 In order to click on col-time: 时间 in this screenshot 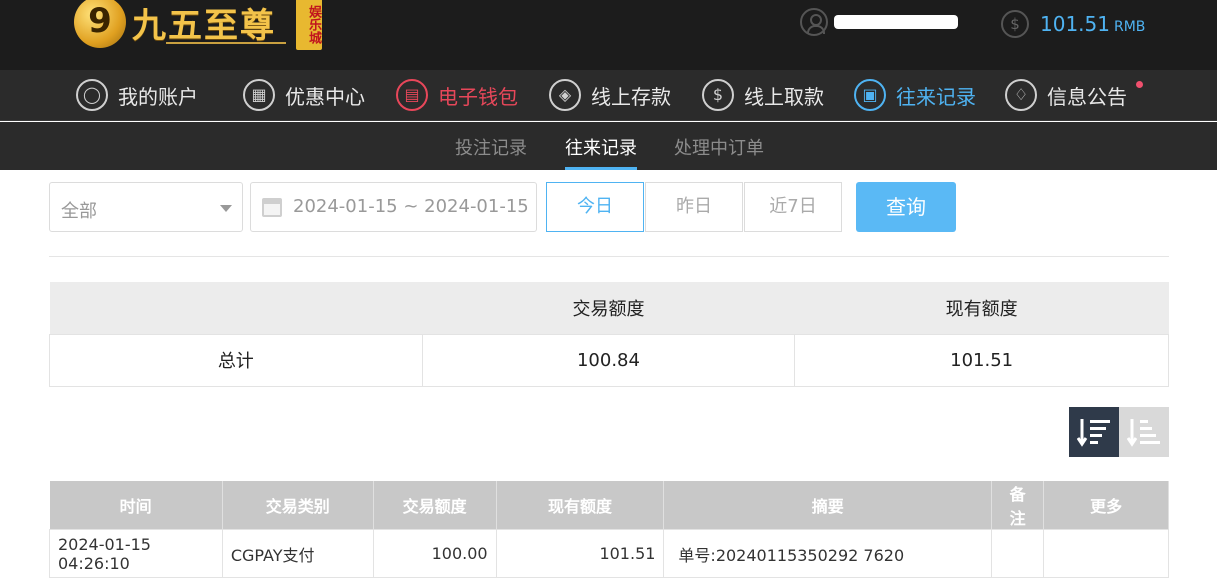, I will do `click(136, 505)`.